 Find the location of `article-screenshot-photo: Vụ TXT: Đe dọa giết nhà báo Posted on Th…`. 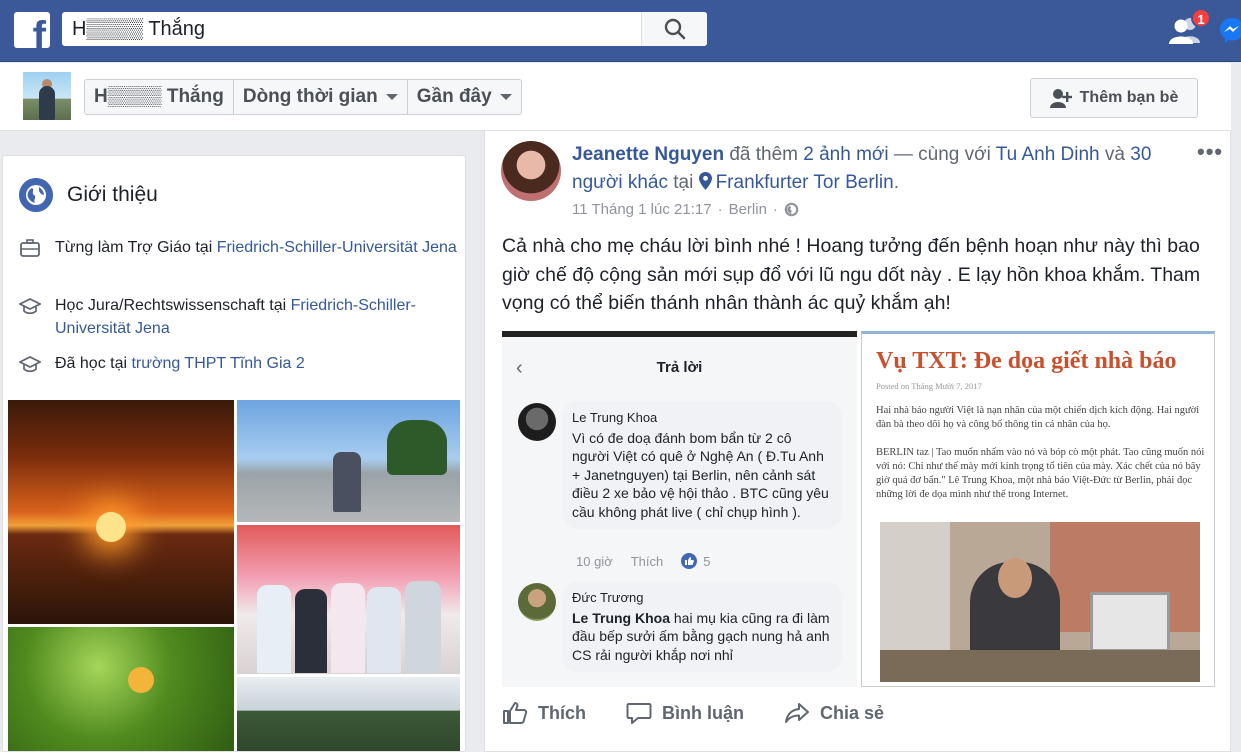

article-screenshot-photo: Vụ TXT: Đe dọa giết nhà báo Posted on Th… is located at coordinates (1038, 509).